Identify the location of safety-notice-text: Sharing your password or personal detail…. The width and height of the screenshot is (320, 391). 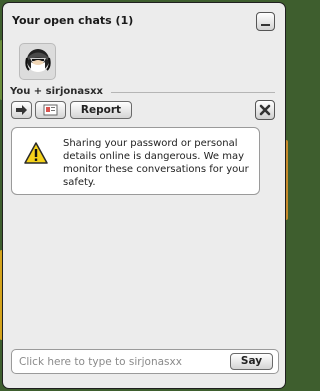
(156, 163).